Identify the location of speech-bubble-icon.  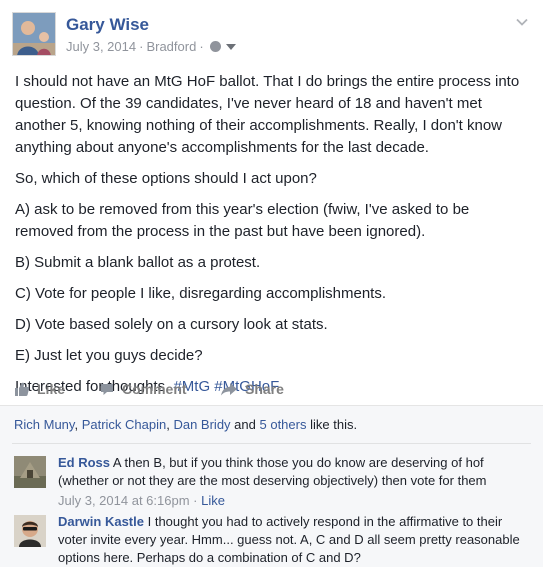
(107, 389).